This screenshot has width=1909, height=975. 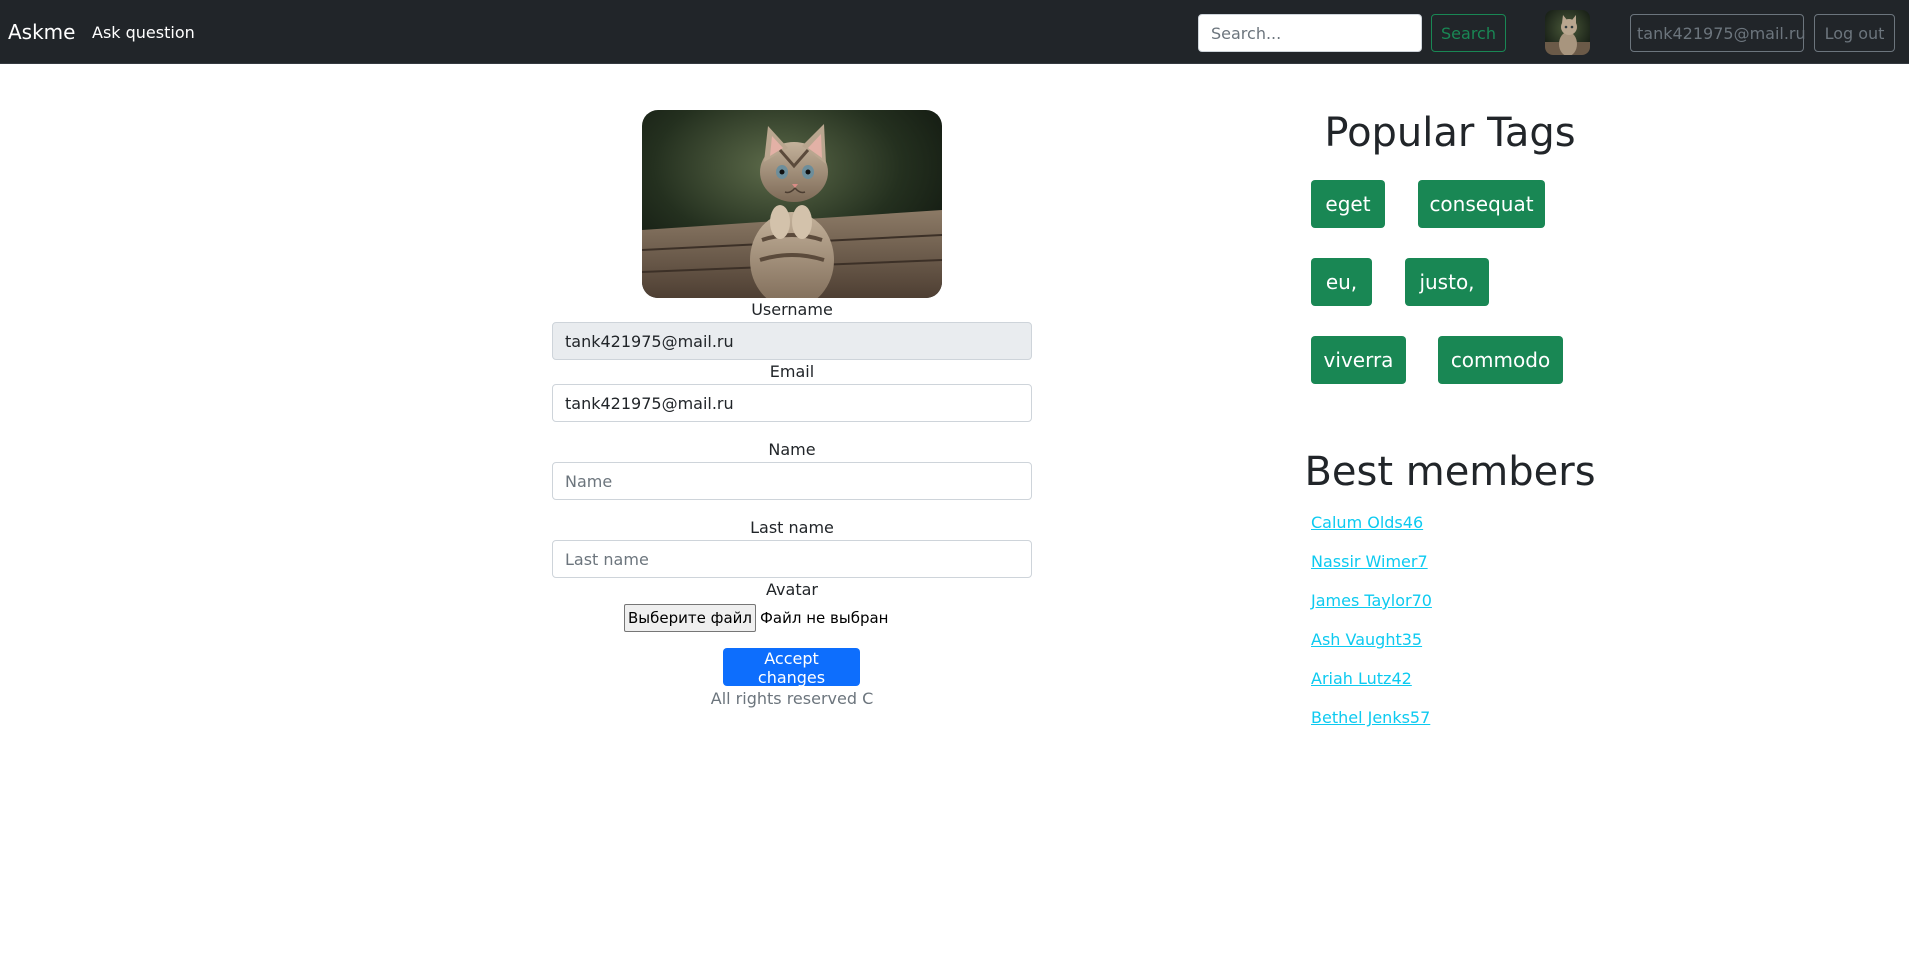 What do you see at coordinates (690, 618) in the screenshot?
I see `choose-file-button: Выберите файл` at bounding box center [690, 618].